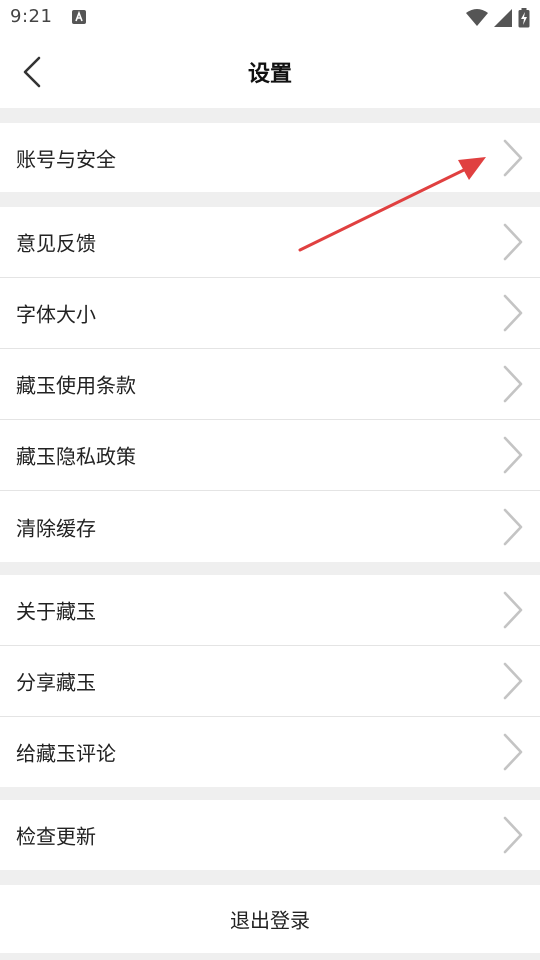  I want to click on settings-item-terms: 藏玉使用条款, so click(270, 384).